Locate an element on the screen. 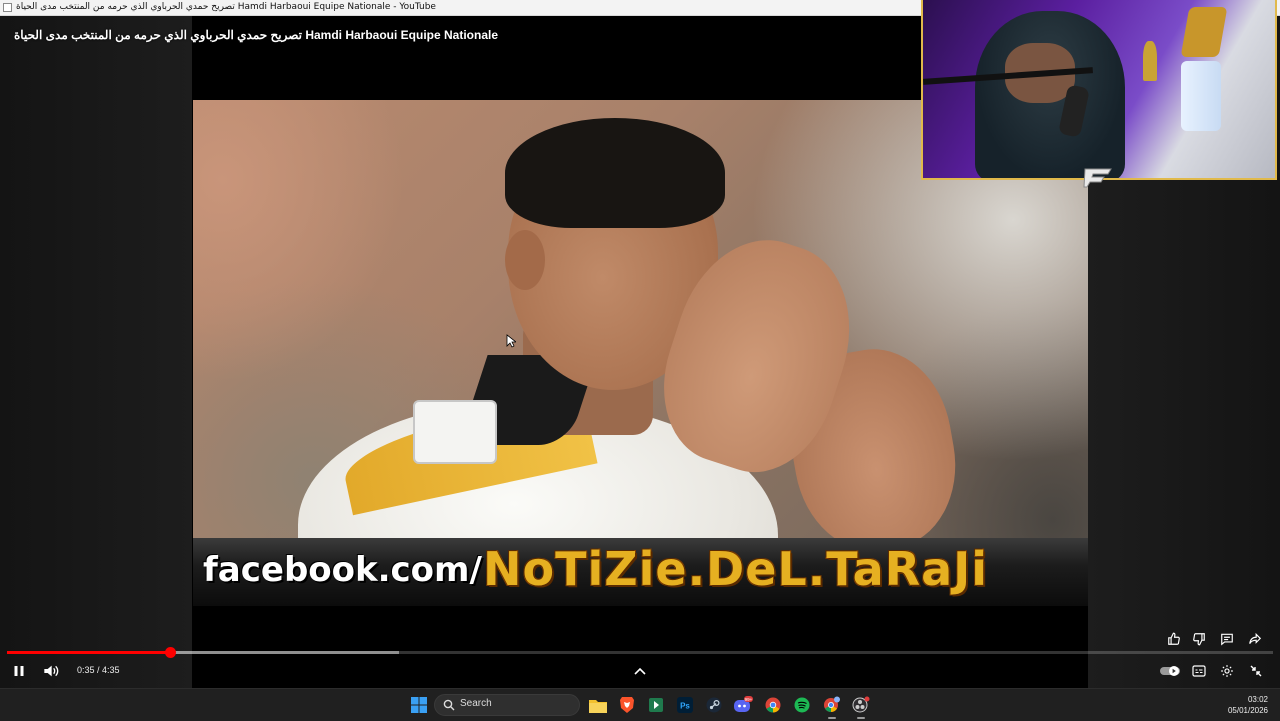 This screenshot has height=721, width=1280. chrome-active-indicator is located at coordinates (832, 718).